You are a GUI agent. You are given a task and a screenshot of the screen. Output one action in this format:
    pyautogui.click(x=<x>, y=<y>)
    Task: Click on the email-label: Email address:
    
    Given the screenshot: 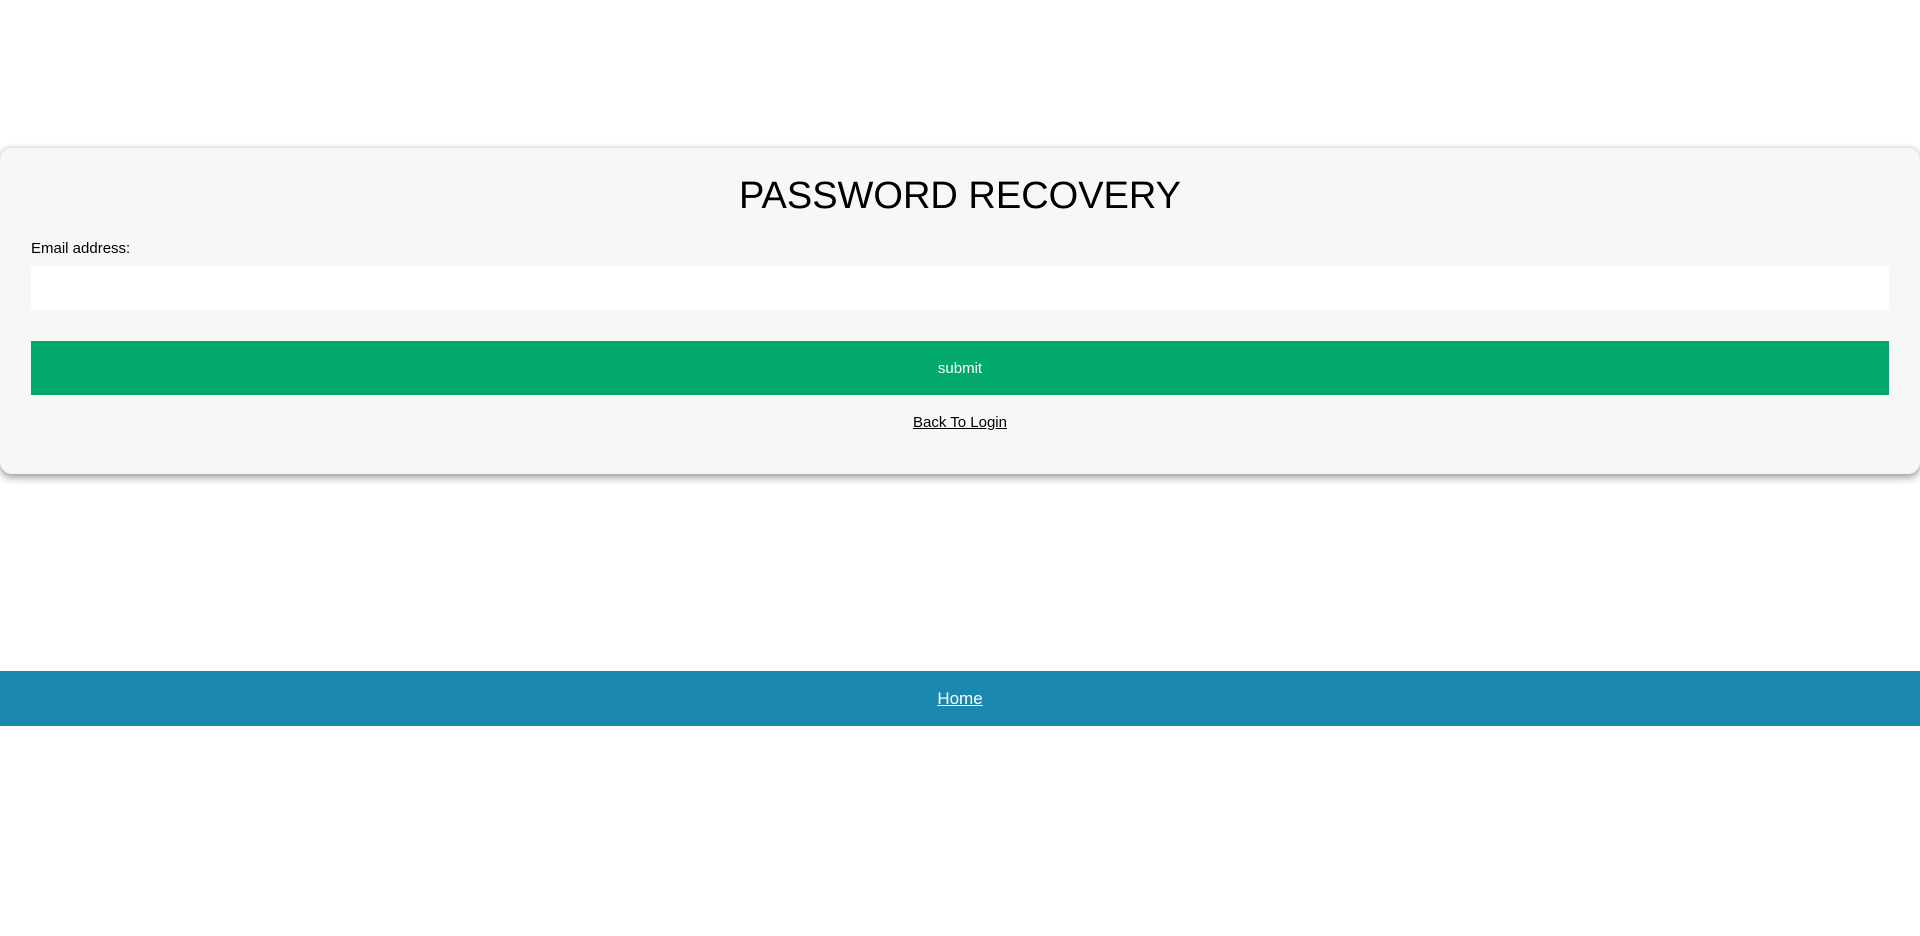 What is the action you would take?
    pyautogui.click(x=81, y=248)
    